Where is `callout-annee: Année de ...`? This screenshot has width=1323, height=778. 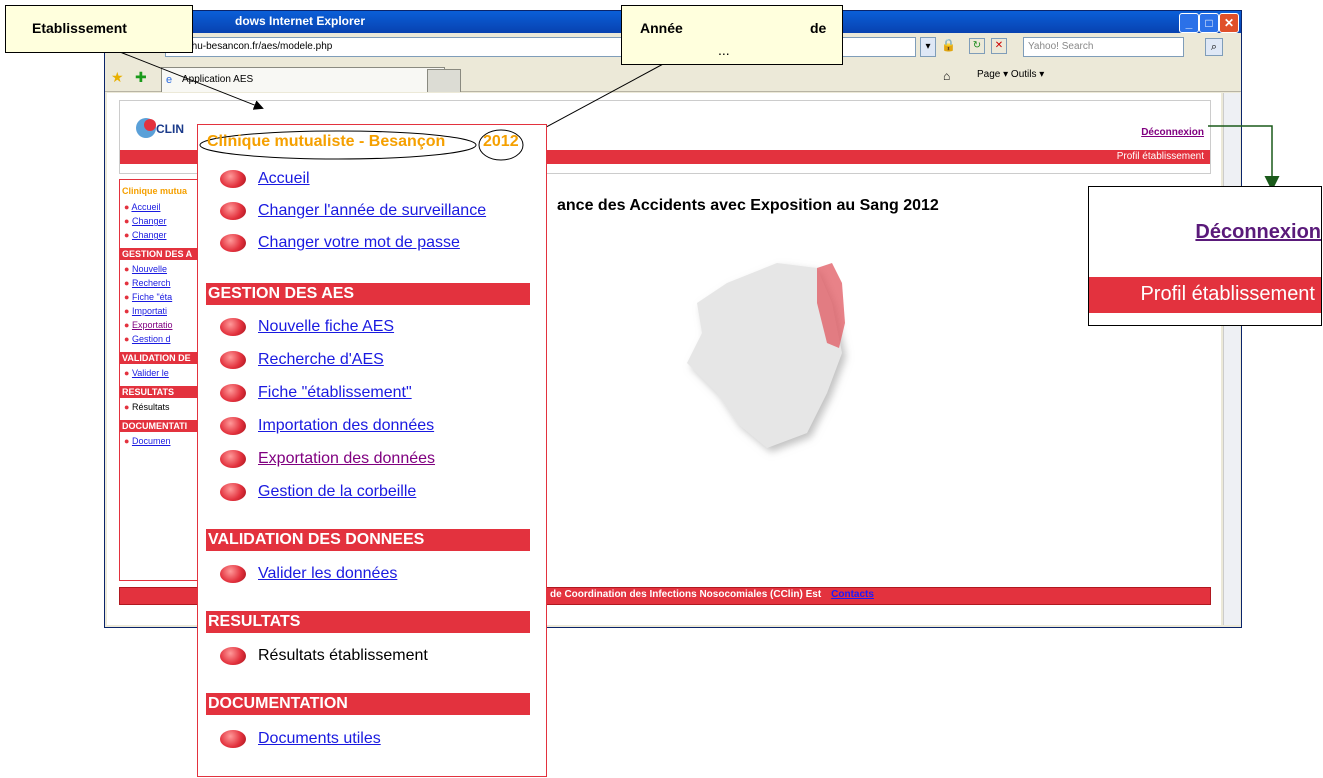
callout-annee: Année de ... is located at coordinates (732, 35).